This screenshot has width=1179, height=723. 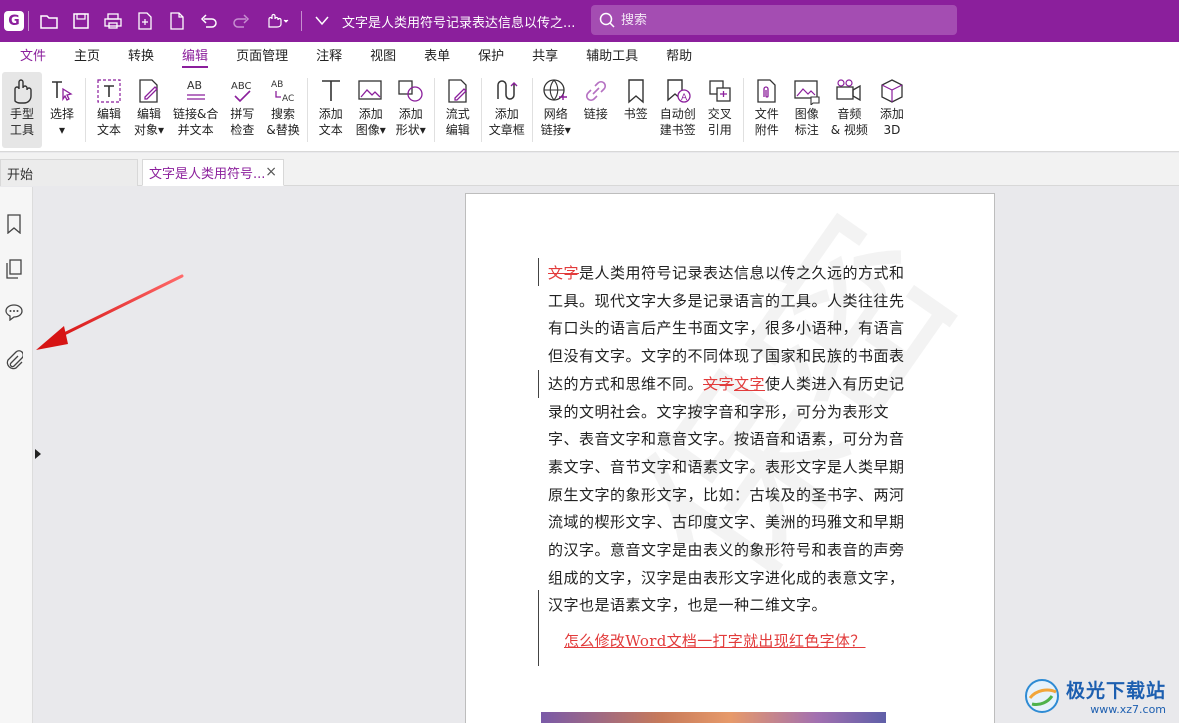 I want to click on link-button: 链接, so click(x=596, y=110).